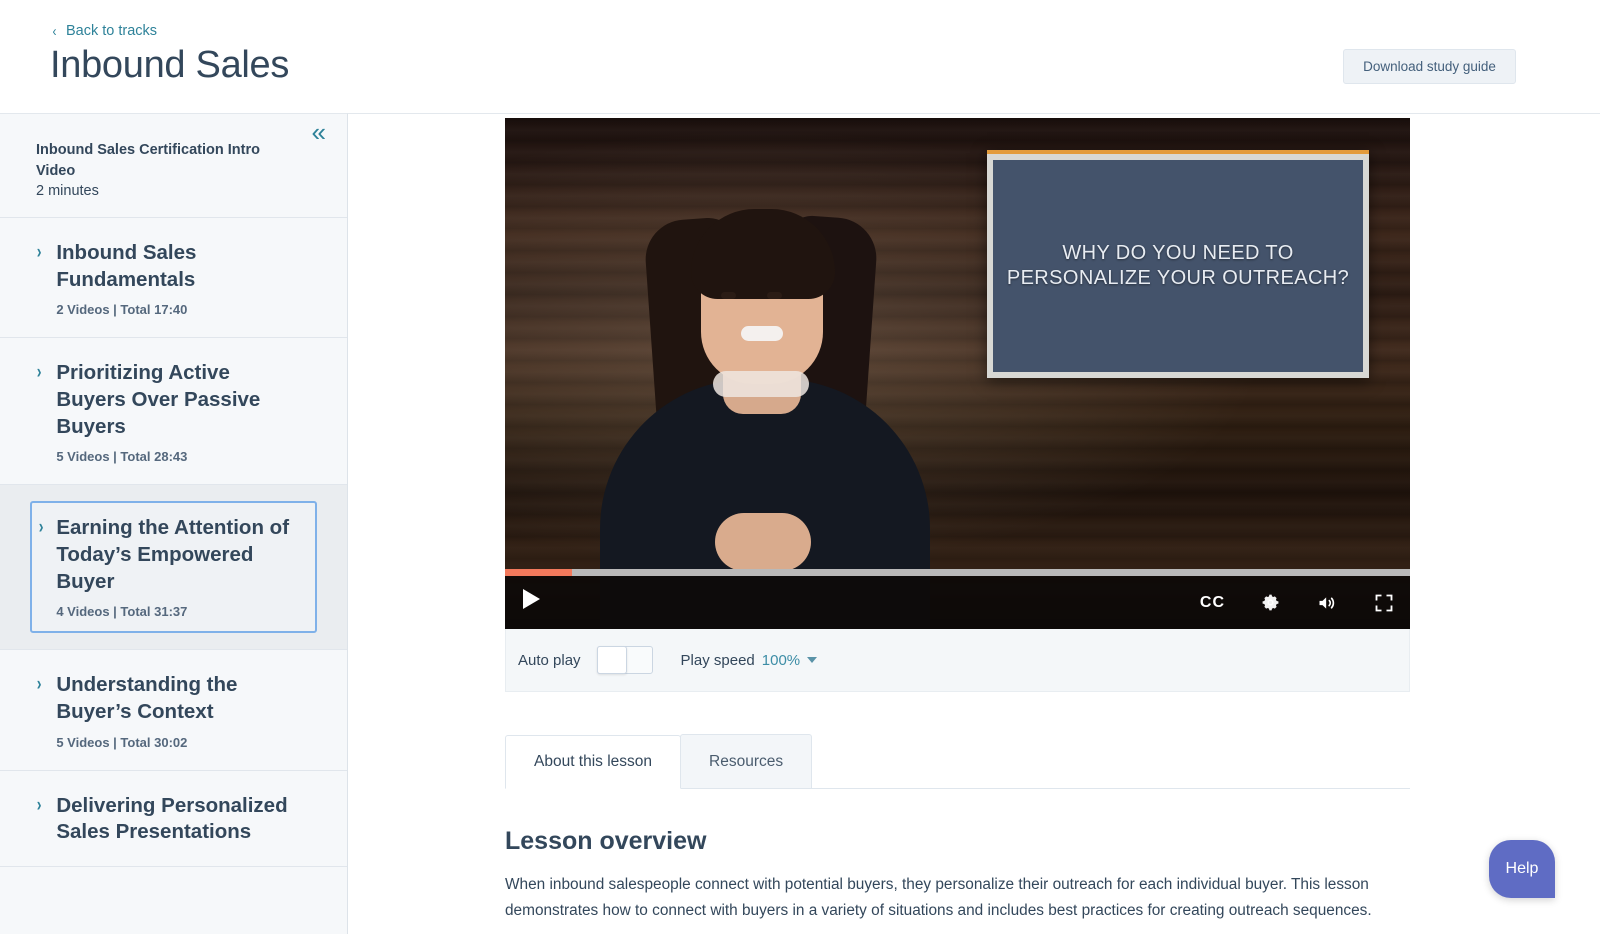  What do you see at coordinates (54, 31) in the screenshot?
I see `chevron-left-icon: ‹` at bounding box center [54, 31].